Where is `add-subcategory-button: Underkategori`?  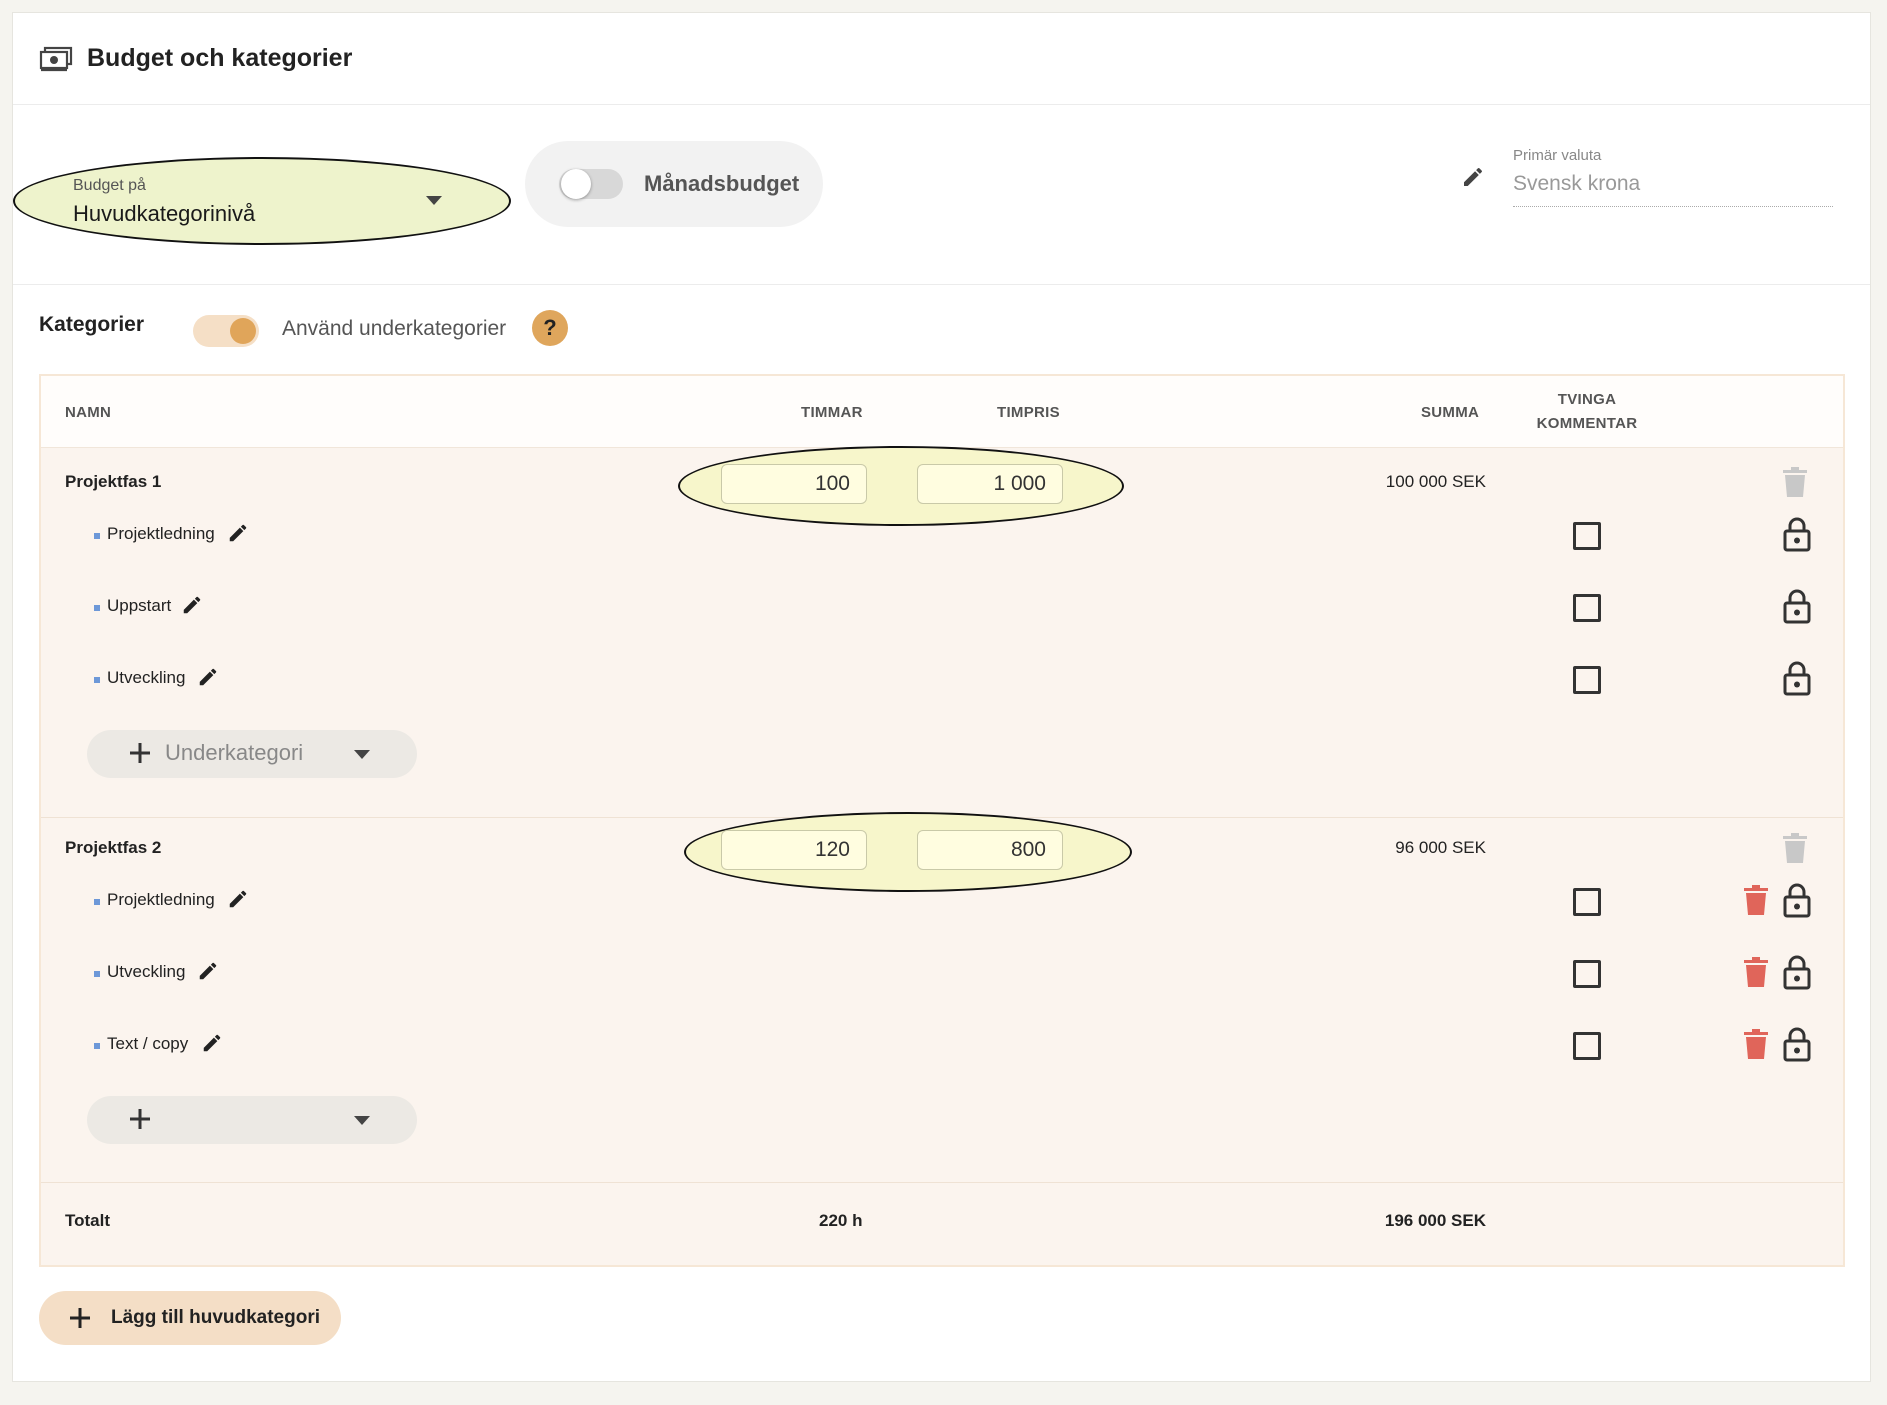
add-subcategory-button: Underkategori is located at coordinates (252, 754).